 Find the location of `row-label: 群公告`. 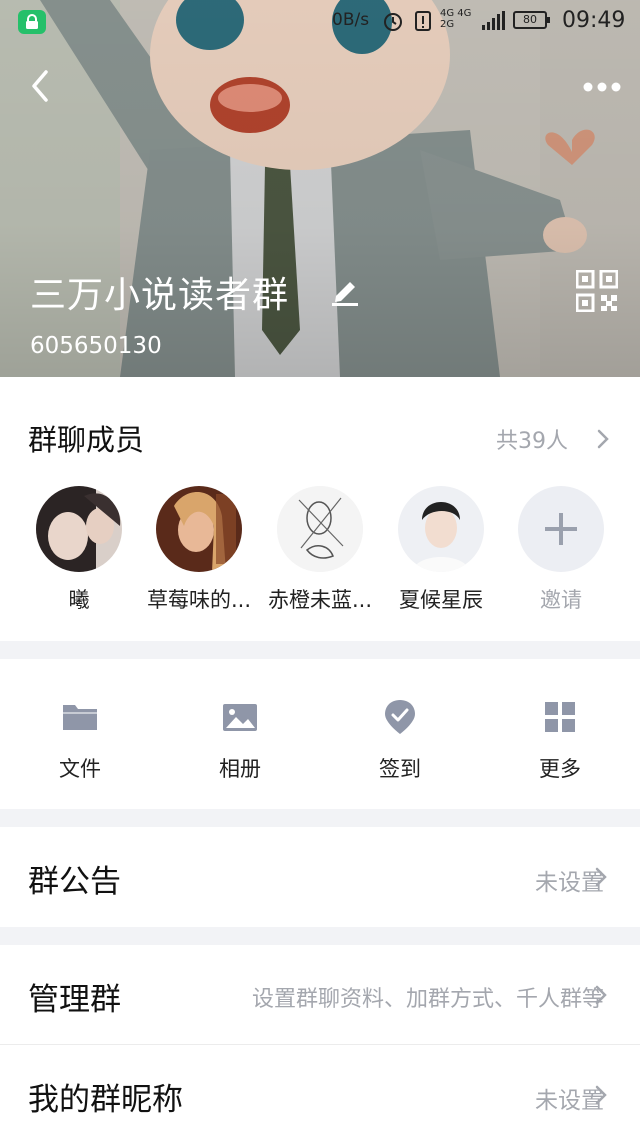

row-label: 群公告 is located at coordinates (74, 882).